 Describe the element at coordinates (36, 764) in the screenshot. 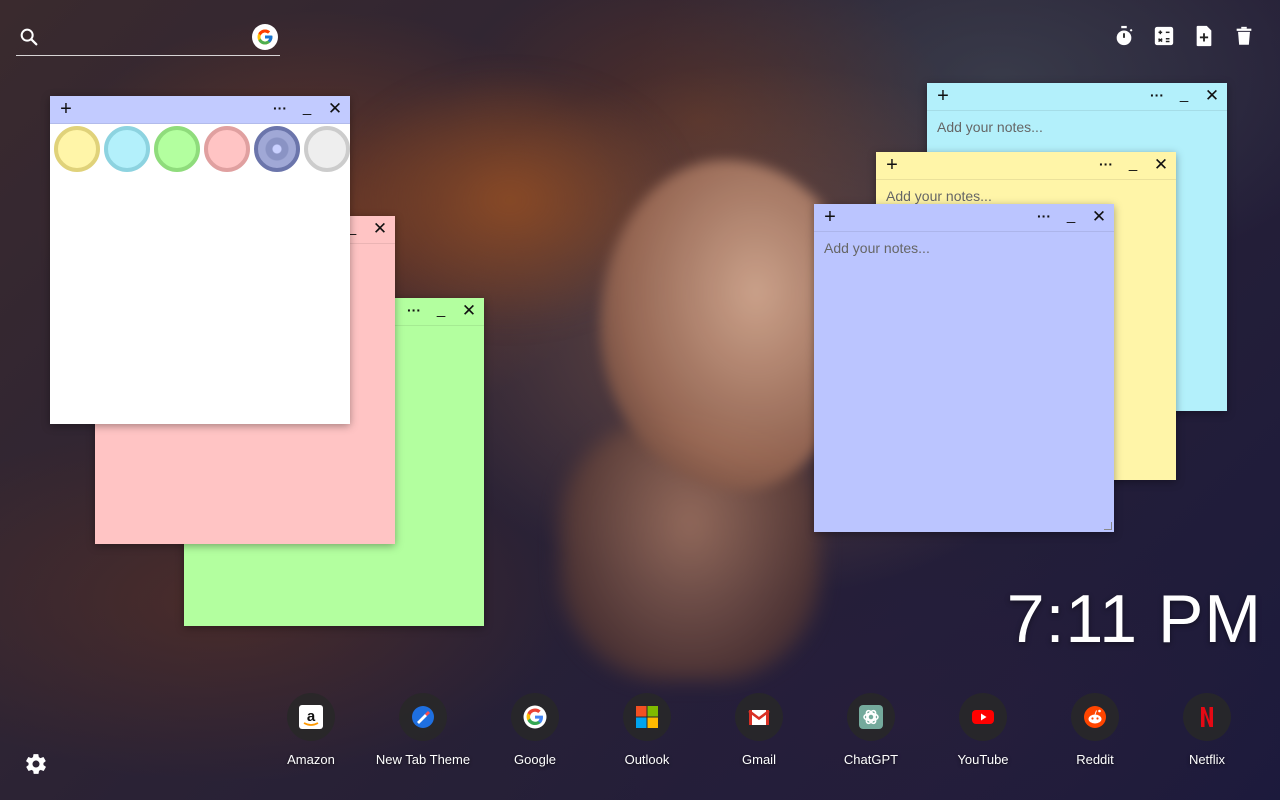

I see `settings-gear-icon` at that location.